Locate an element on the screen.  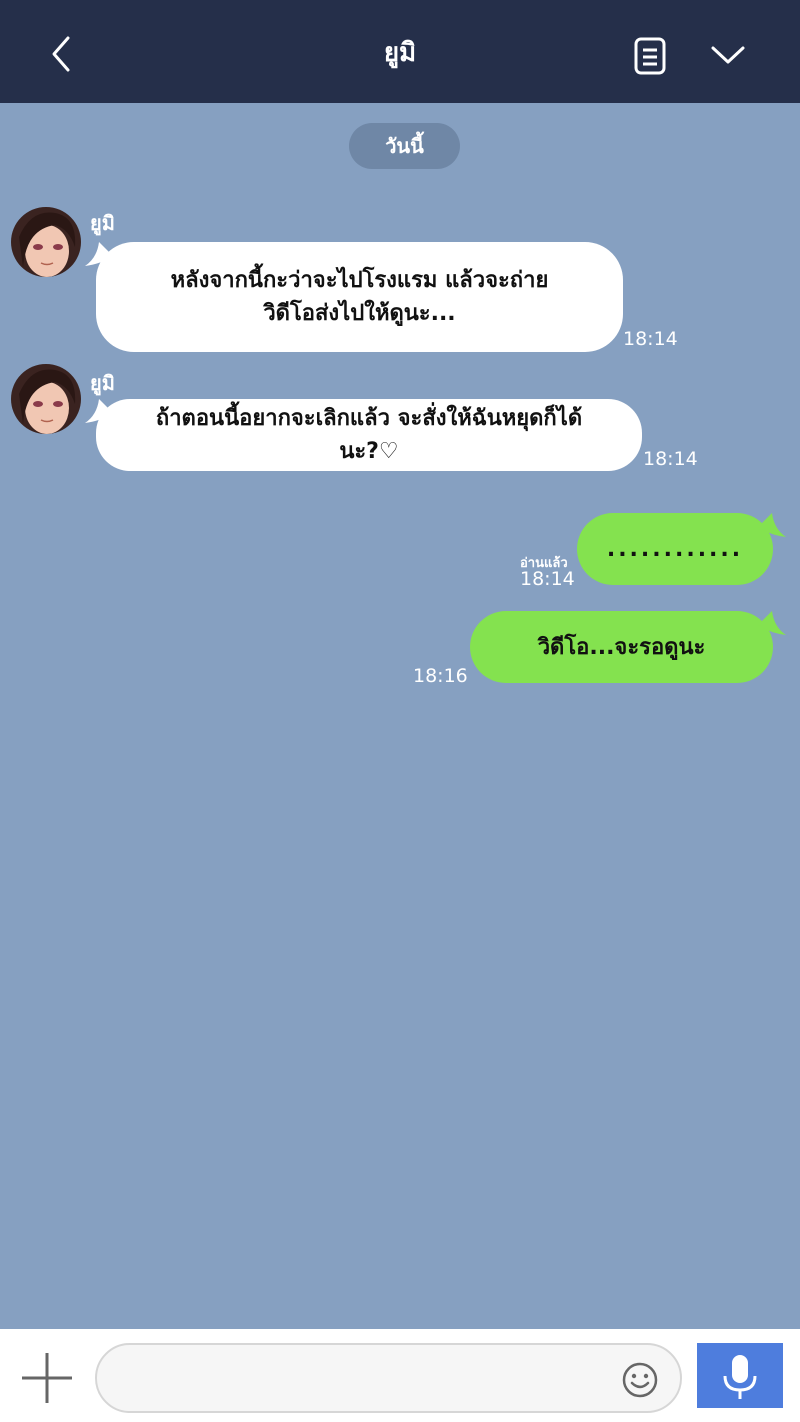
notes-icon is located at coordinates (651, 56).